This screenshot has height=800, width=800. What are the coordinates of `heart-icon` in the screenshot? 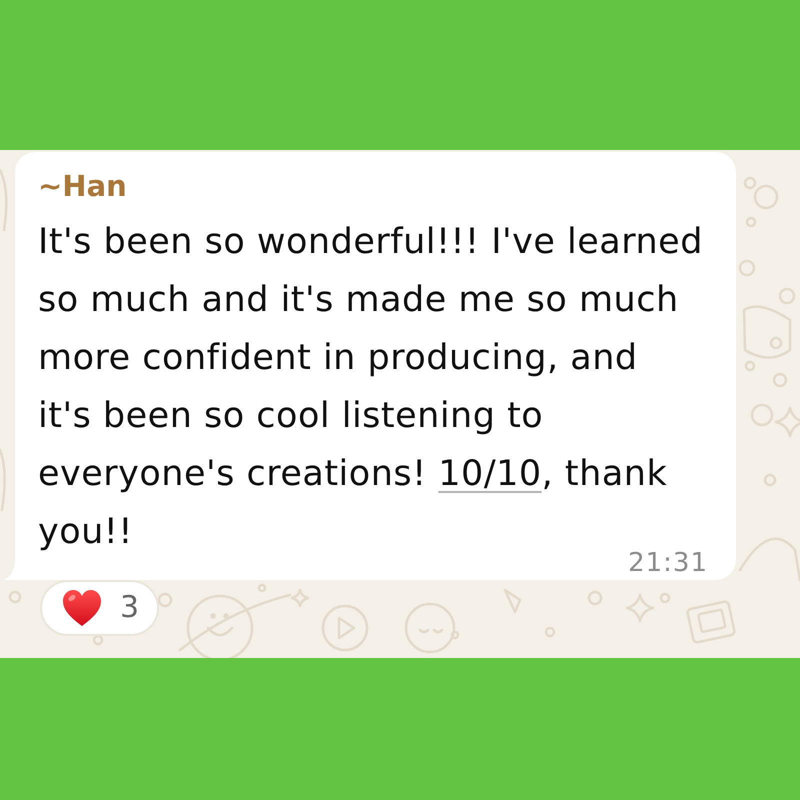 It's located at (82, 608).